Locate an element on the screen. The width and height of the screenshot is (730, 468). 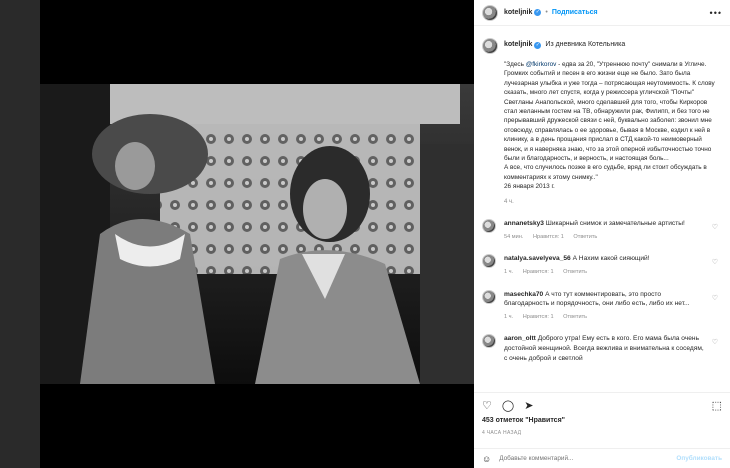
action-icons: ♡ ◯ ➤ ⬚ is located at coordinates (602, 406).